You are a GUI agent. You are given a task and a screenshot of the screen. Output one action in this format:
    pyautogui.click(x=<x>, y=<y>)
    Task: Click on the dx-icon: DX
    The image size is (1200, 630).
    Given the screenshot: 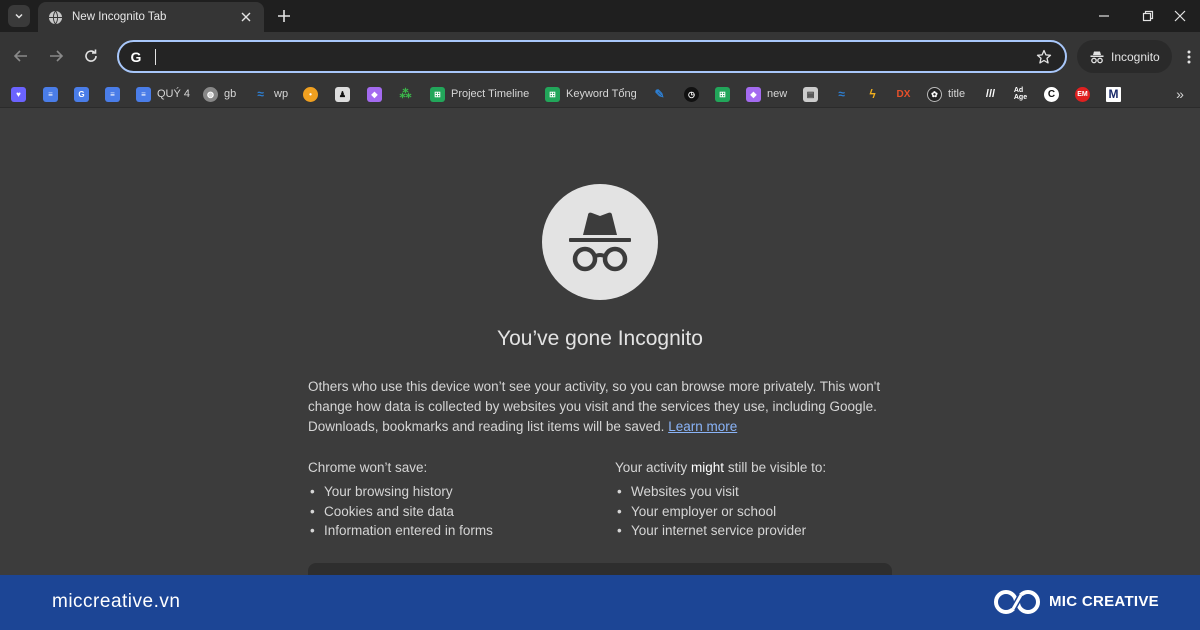 What is the action you would take?
    pyautogui.click(x=903, y=94)
    